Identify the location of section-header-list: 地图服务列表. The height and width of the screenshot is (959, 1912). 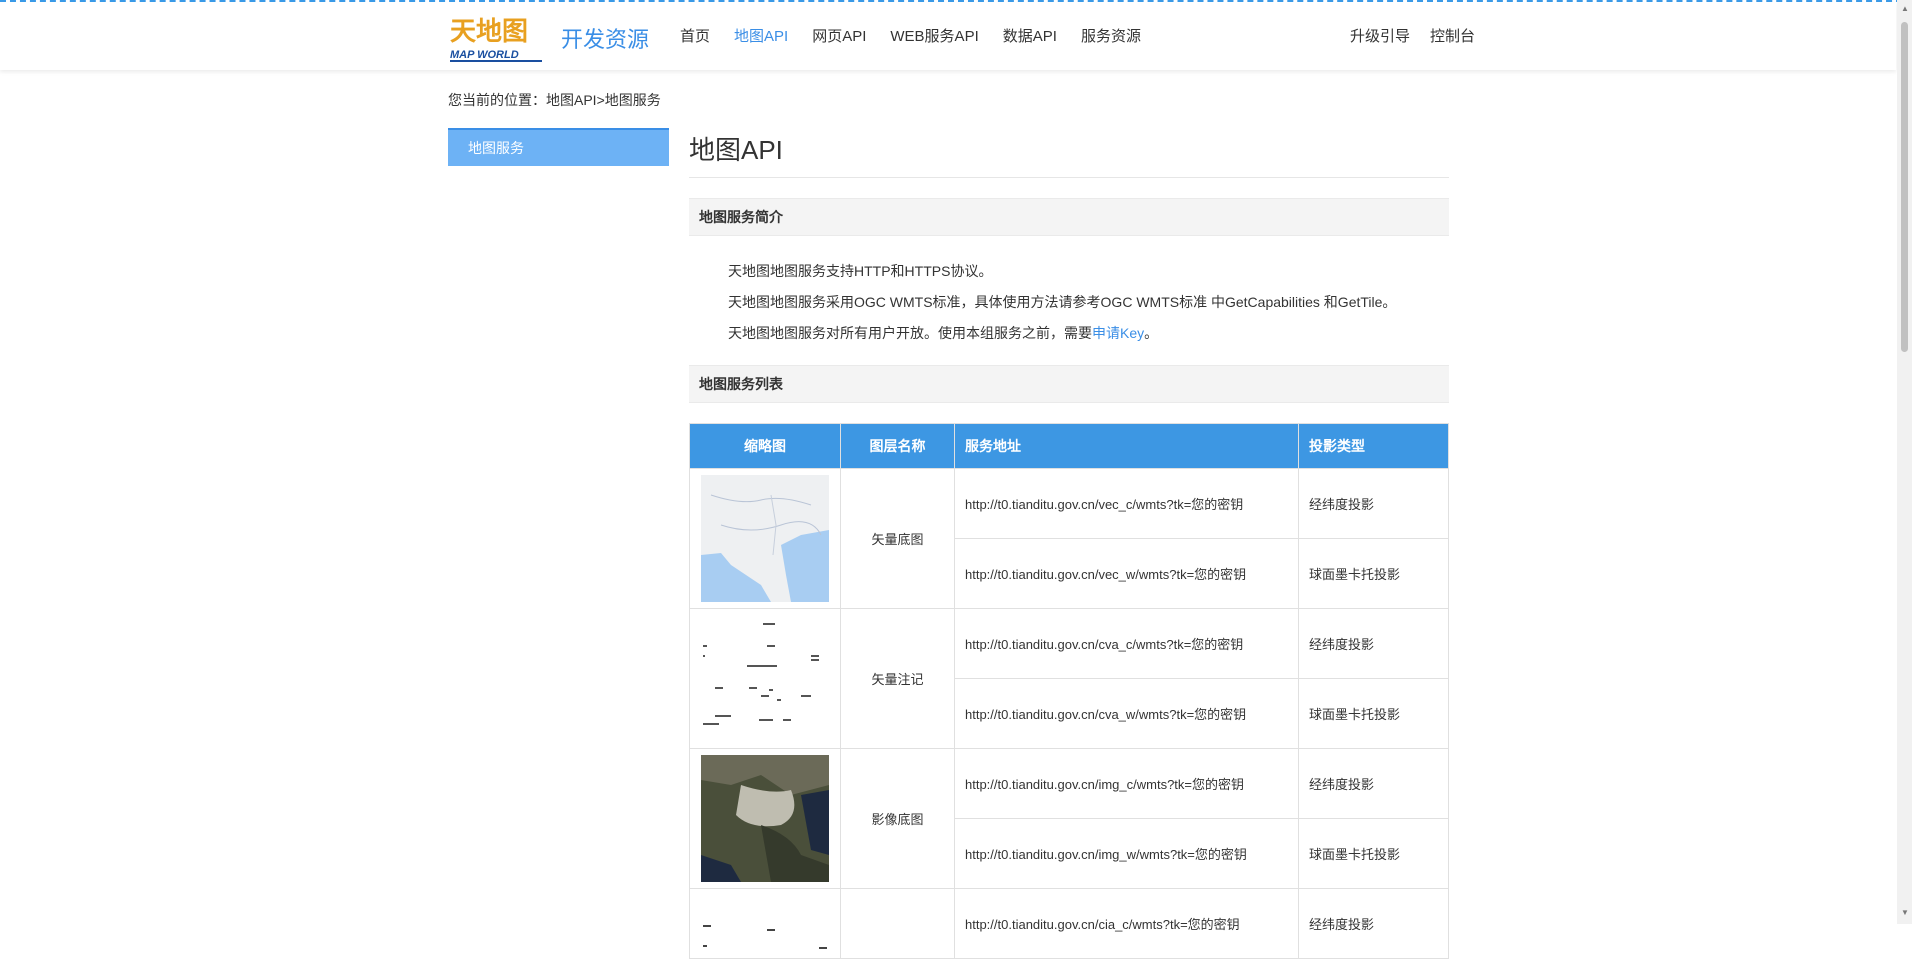
(1069, 384).